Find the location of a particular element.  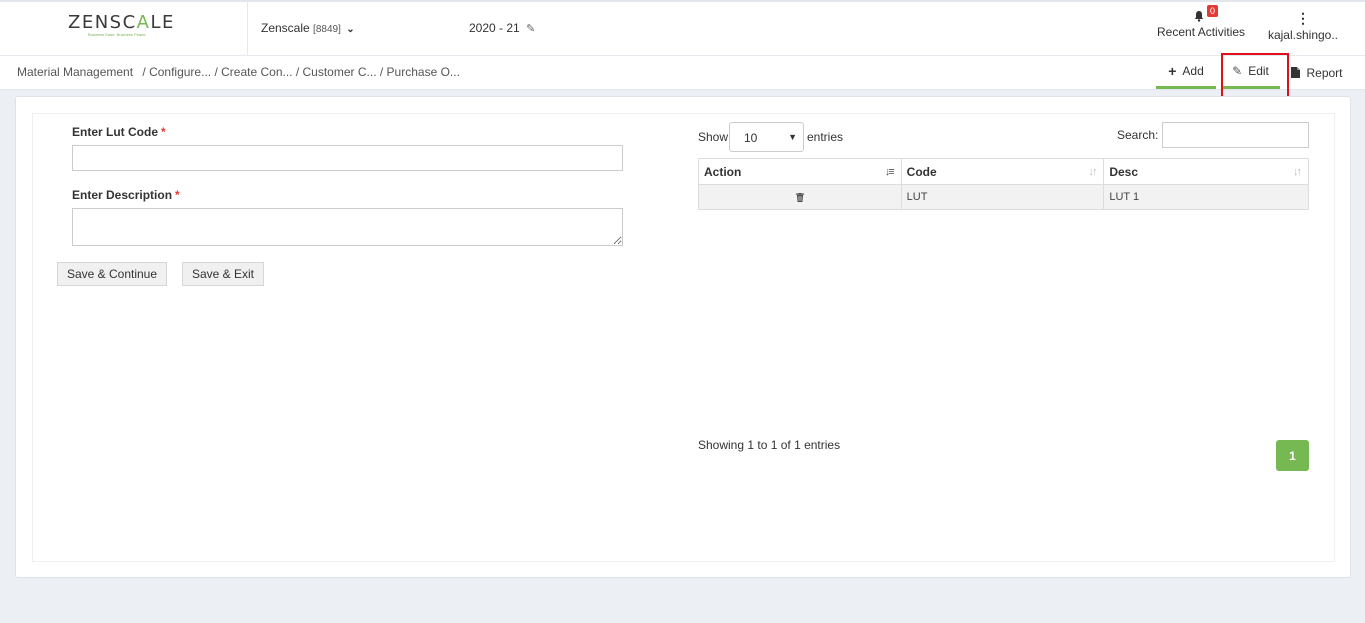

user-menu: ⋮ kajal.shingo.. is located at coordinates (1303, 26).